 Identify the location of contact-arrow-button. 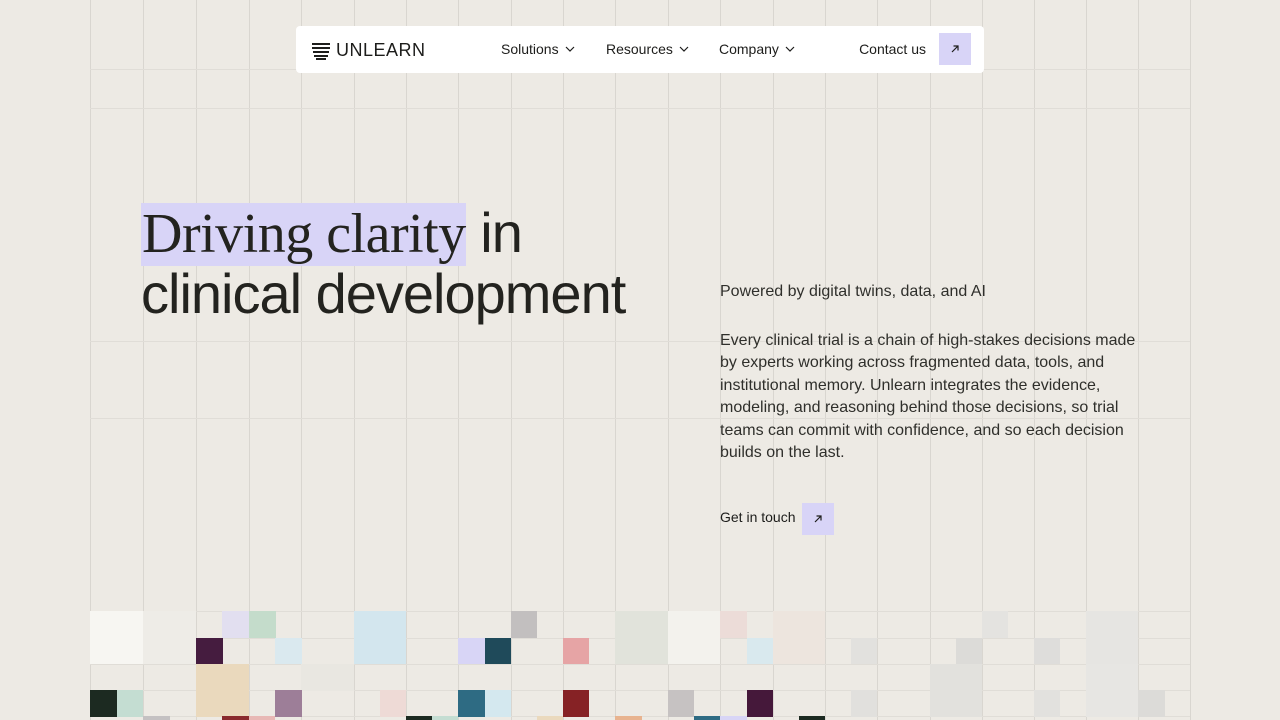
(955, 49).